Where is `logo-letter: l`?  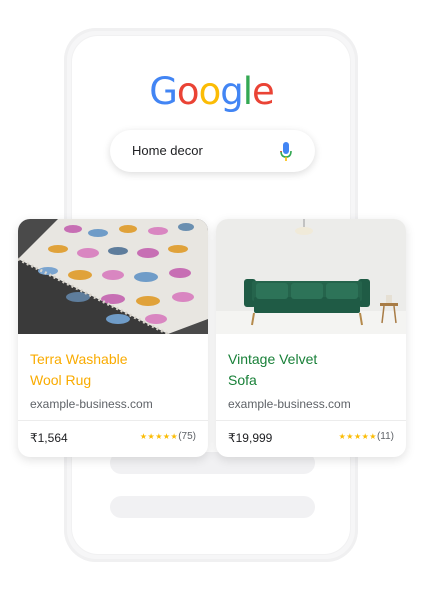
logo-letter: l is located at coordinates (247, 91).